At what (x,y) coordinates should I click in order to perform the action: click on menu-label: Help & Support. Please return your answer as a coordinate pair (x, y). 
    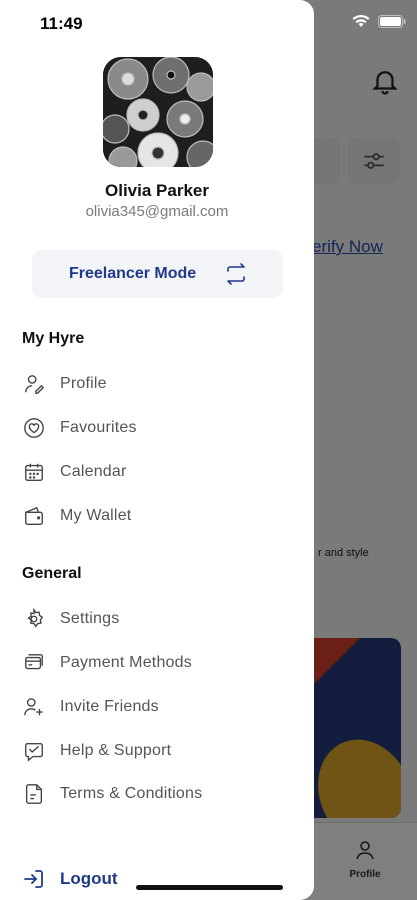
    Looking at the image, I should click on (116, 750).